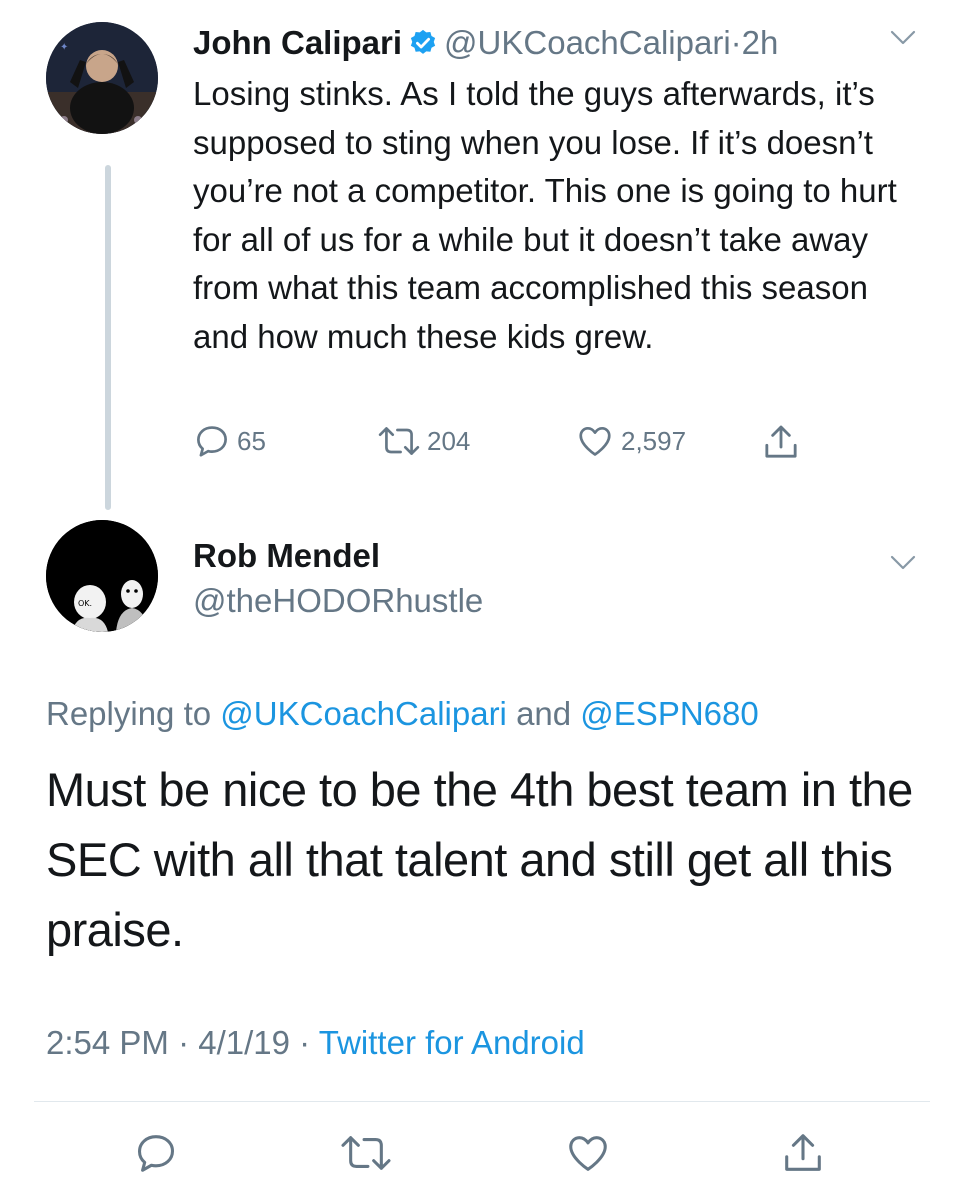 This screenshot has height=1200, width=962. Describe the element at coordinates (669, 713) in the screenshot. I see `mention-link: @ESPN680` at that location.